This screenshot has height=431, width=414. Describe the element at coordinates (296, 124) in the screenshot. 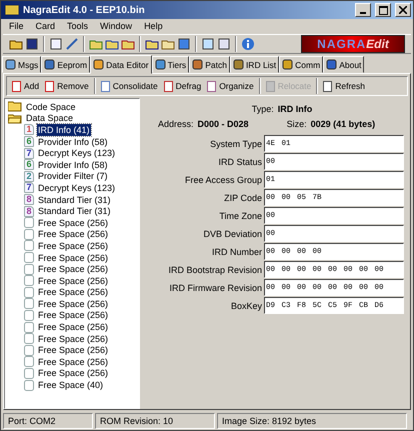

I see `size-label: Size:` at that location.